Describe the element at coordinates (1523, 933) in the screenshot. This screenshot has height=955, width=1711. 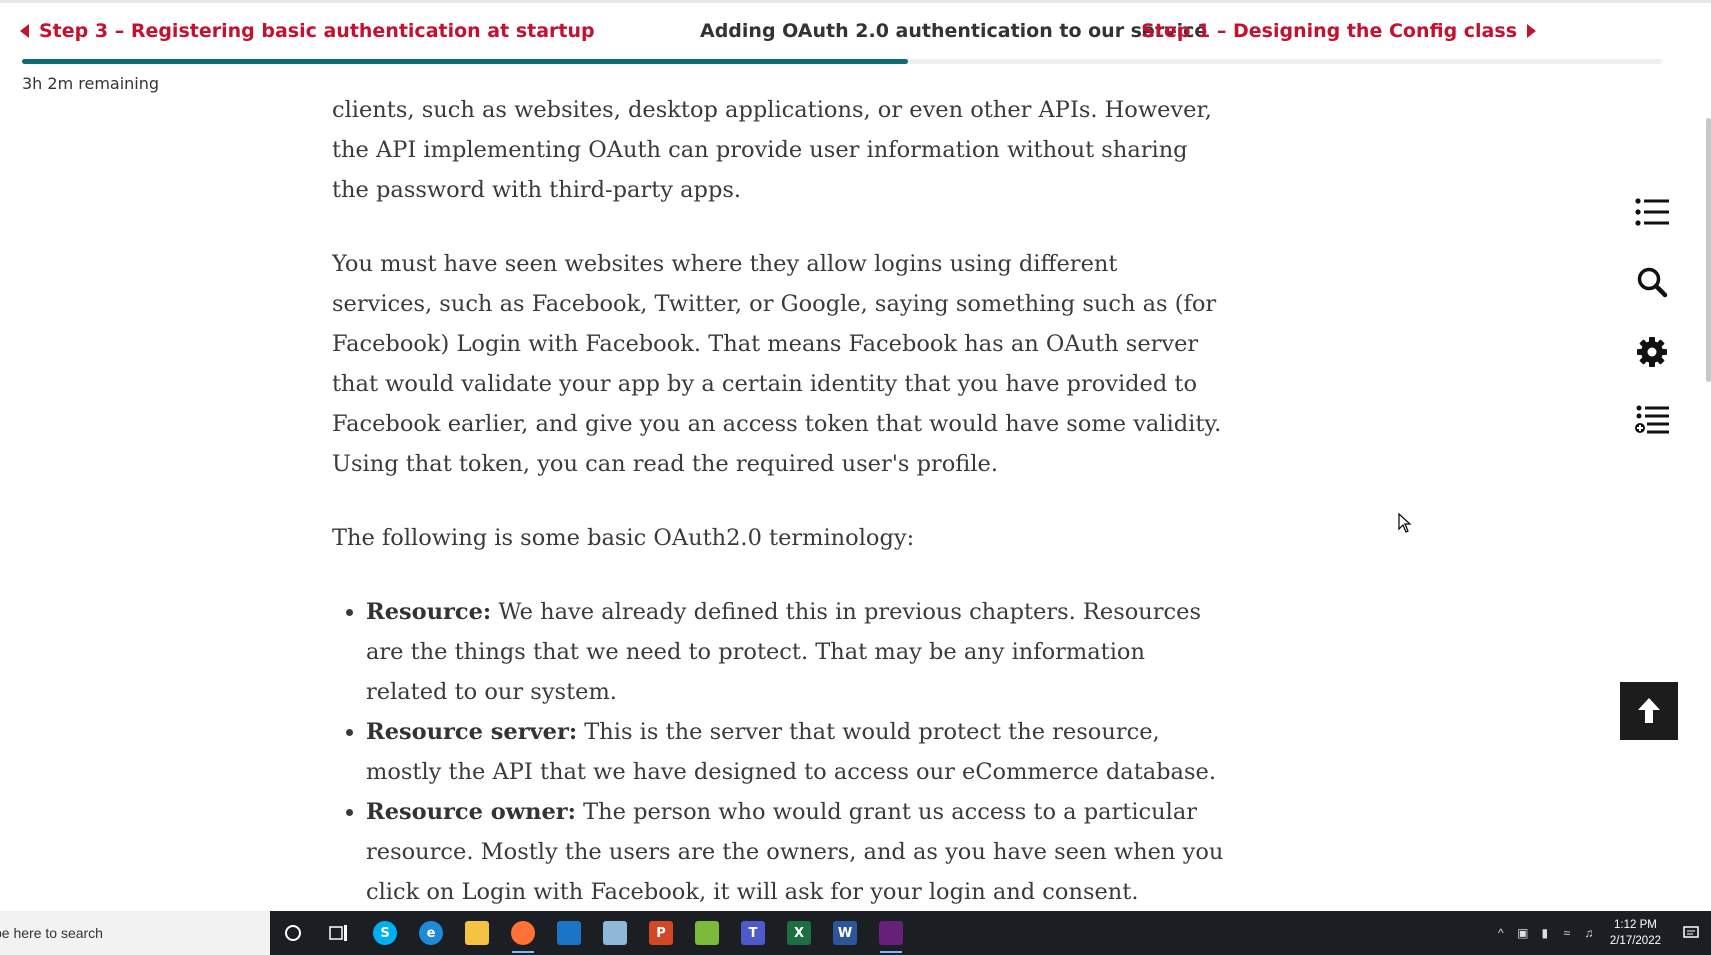
I see `meet-now-icon: ▣` at that location.